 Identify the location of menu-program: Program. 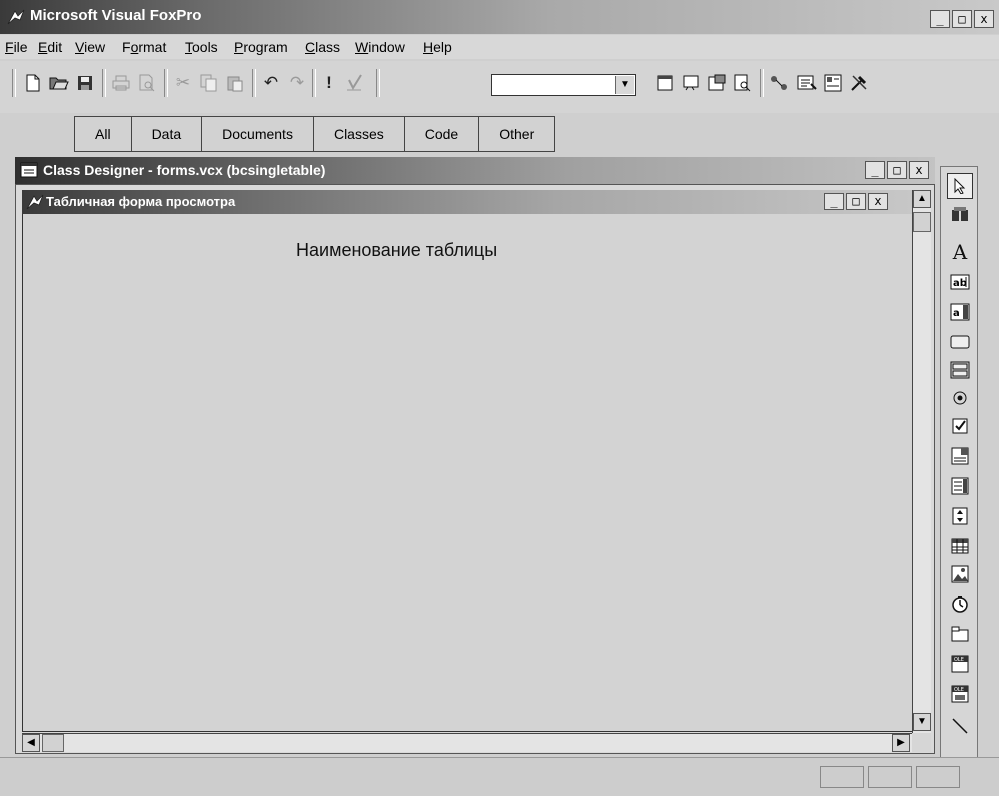
(261, 47).